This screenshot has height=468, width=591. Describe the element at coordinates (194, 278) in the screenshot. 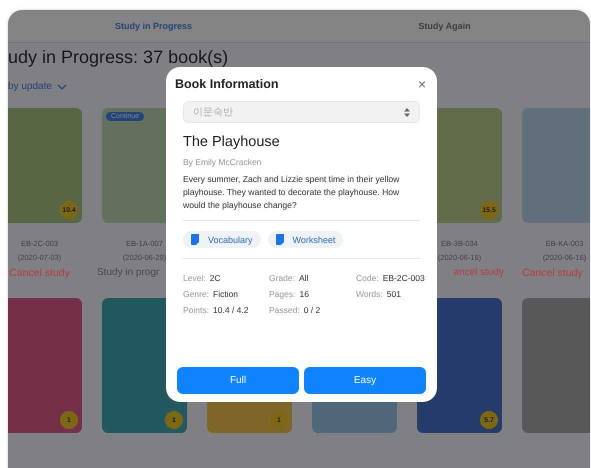

I see `detail-label: Level:` at that location.